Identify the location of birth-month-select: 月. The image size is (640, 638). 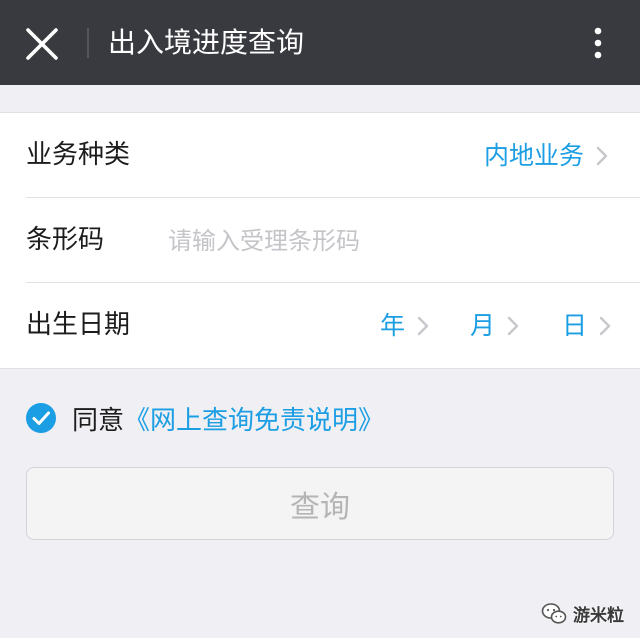
(494, 325).